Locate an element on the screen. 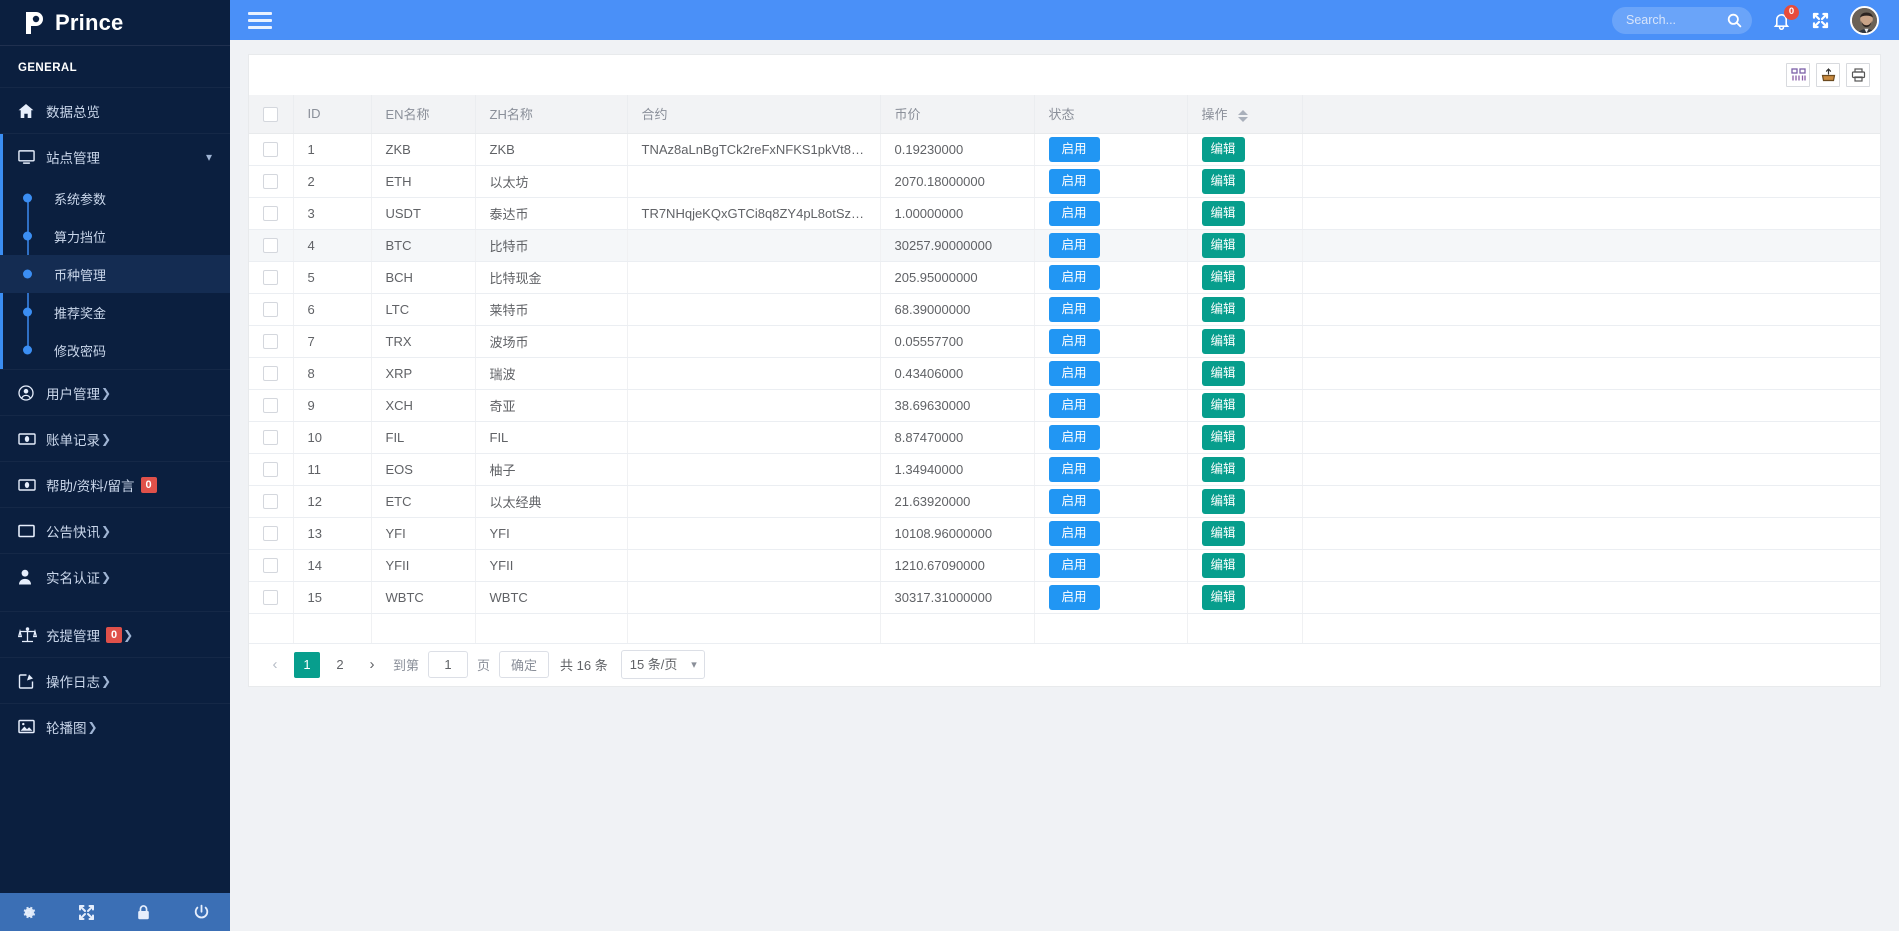 The height and width of the screenshot is (931, 1899). table-row: 5 BCH 比特现金 205.95000000 启用 编辑 is located at coordinates (1064, 277).